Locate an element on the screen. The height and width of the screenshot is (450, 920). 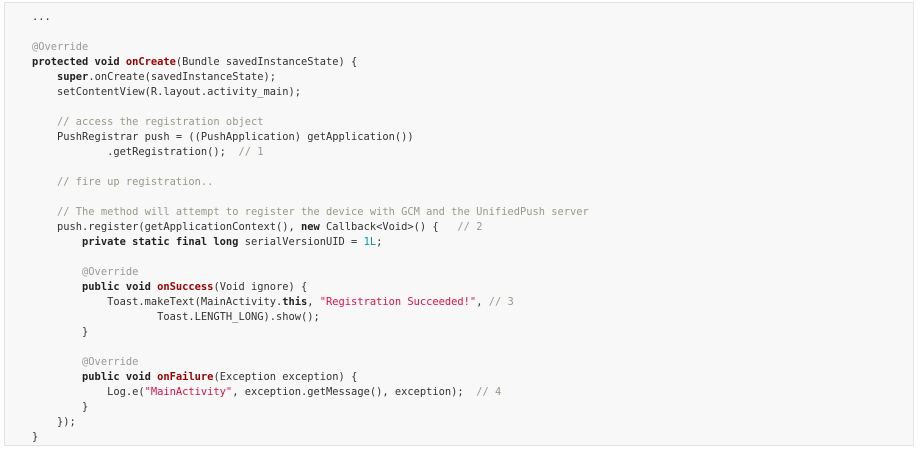
code-text: .getRegistration(); is located at coordinates (135, 152).